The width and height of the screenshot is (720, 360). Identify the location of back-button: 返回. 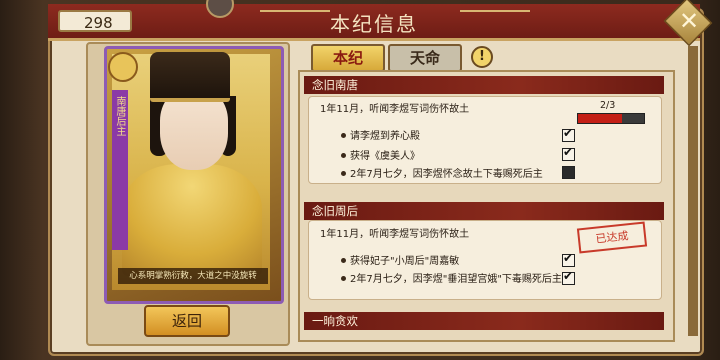
(187, 321).